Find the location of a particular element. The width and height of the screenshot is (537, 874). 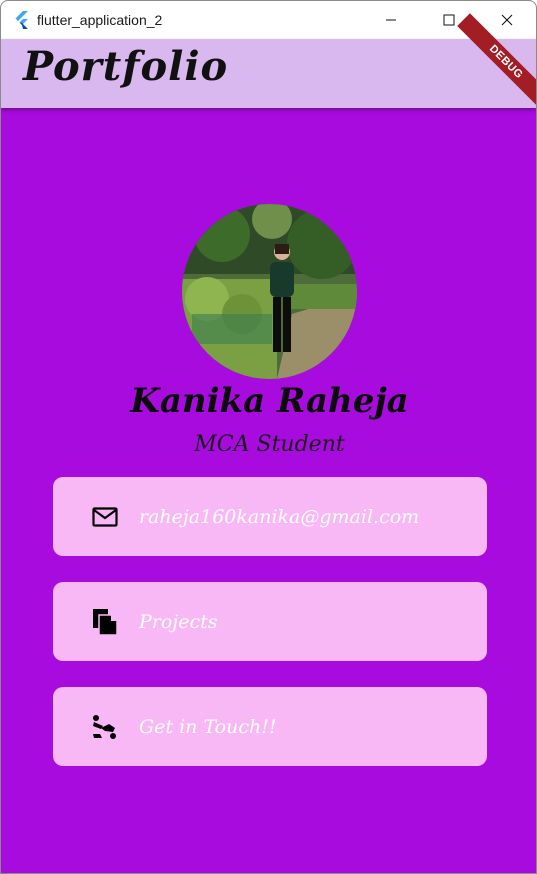

profile-photo is located at coordinates (269, 291).